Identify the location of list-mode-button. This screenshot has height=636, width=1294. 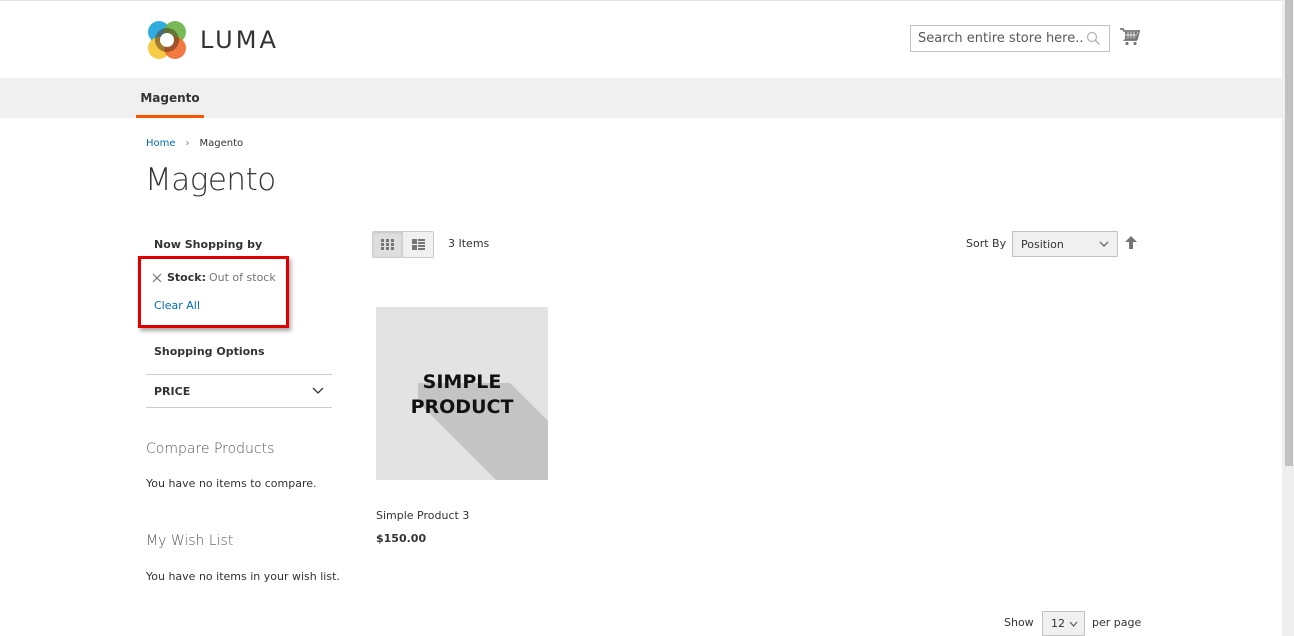
(418, 244).